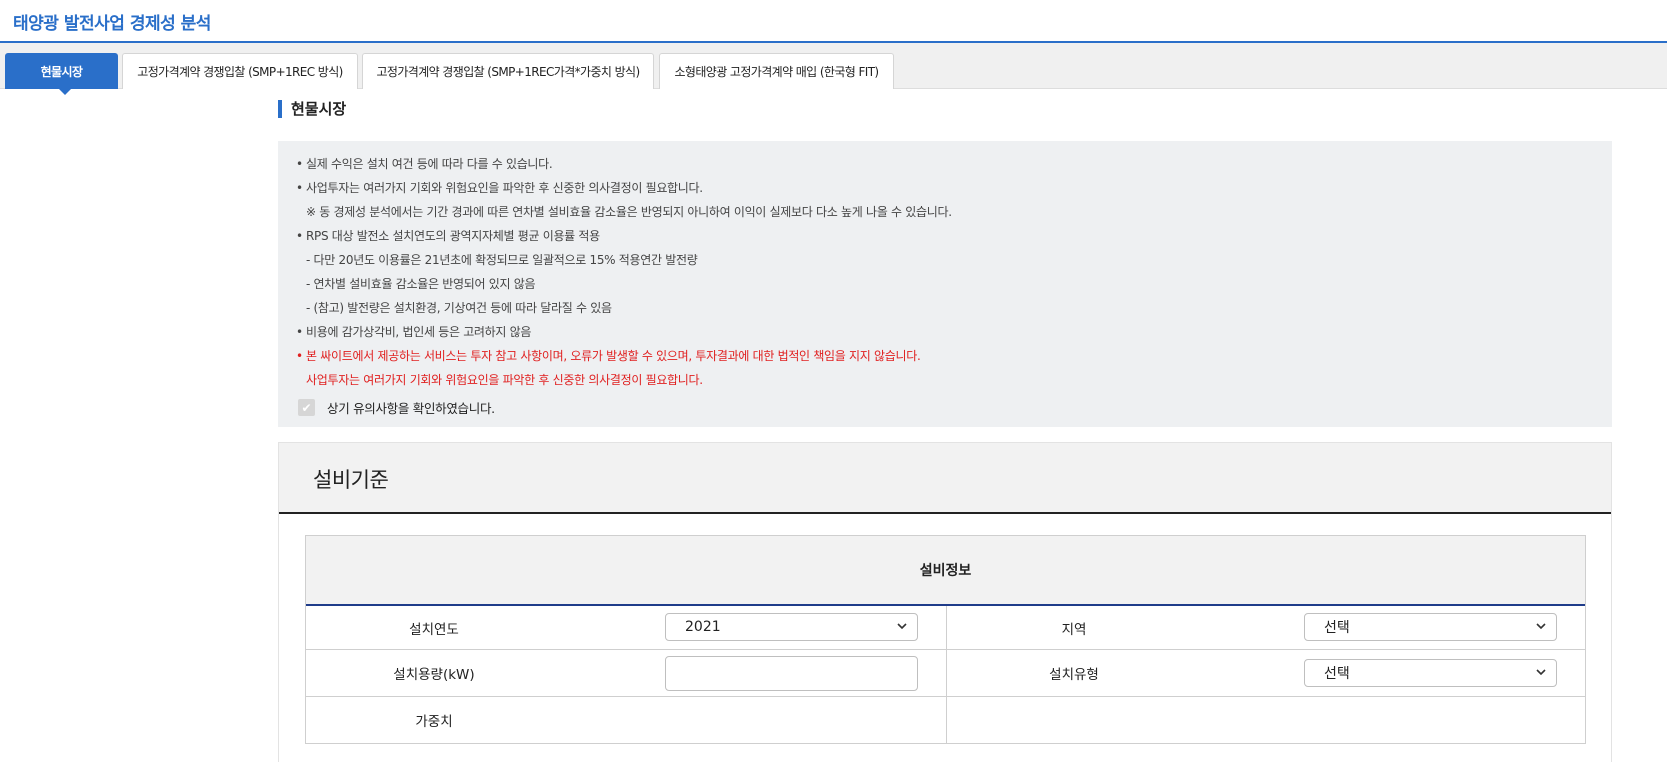 The height and width of the screenshot is (762, 1667). What do you see at coordinates (791, 627) in the screenshot?
I see `install-year-select: 2021` at bounding box center [791, 627].